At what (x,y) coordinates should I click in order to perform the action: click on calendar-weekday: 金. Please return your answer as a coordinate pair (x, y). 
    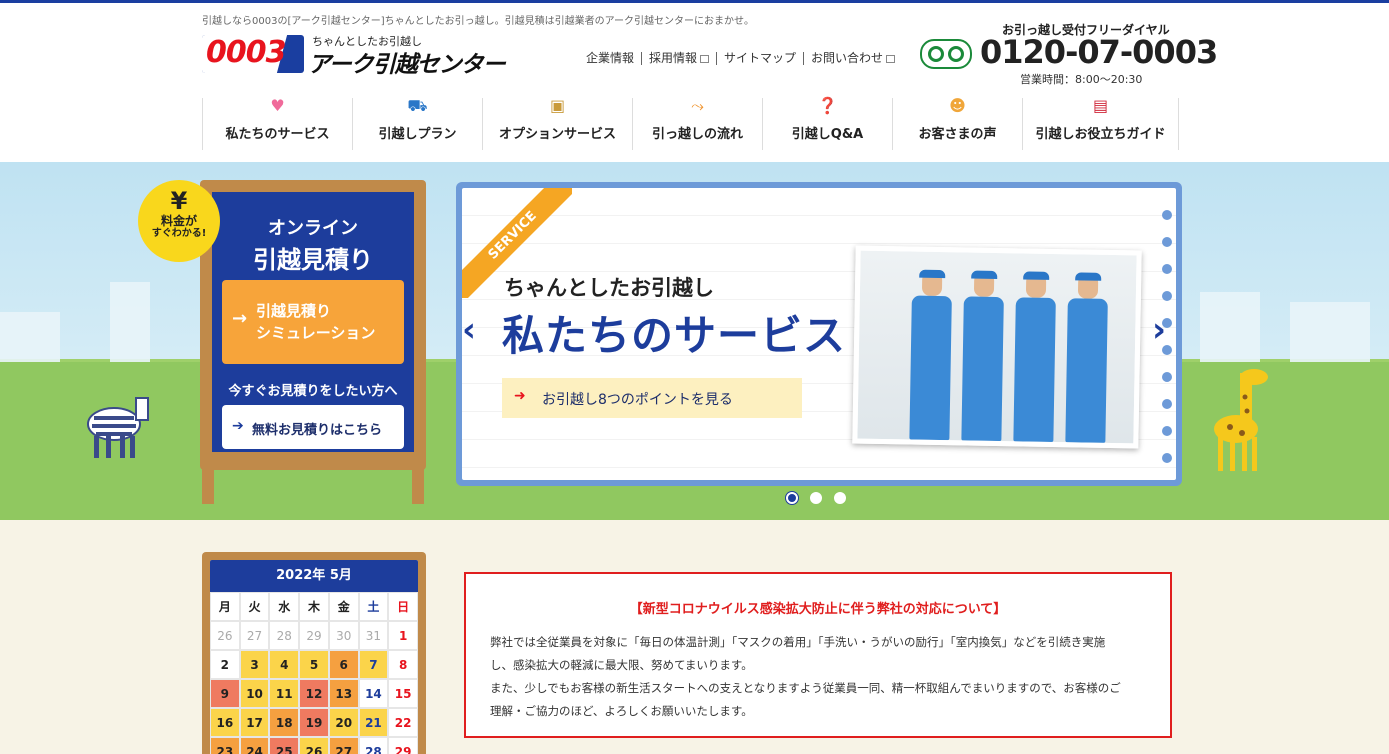
    Looking at the image, I should click on (343, 606).